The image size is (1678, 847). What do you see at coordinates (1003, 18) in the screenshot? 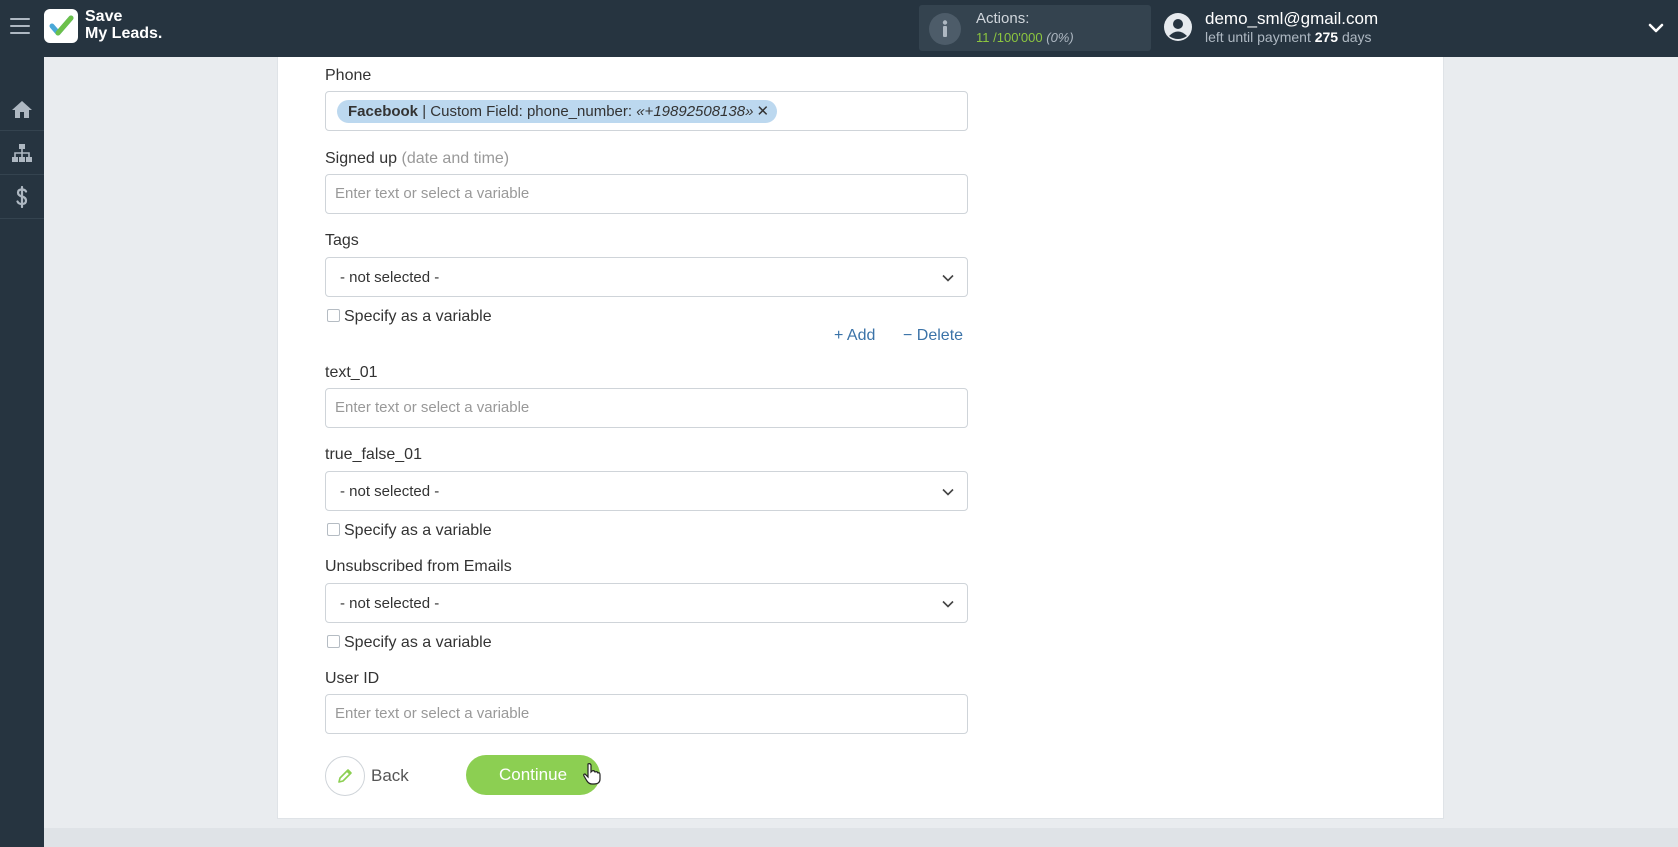
I see `actions-label: Actions:` at bounding box center [1003, 18].